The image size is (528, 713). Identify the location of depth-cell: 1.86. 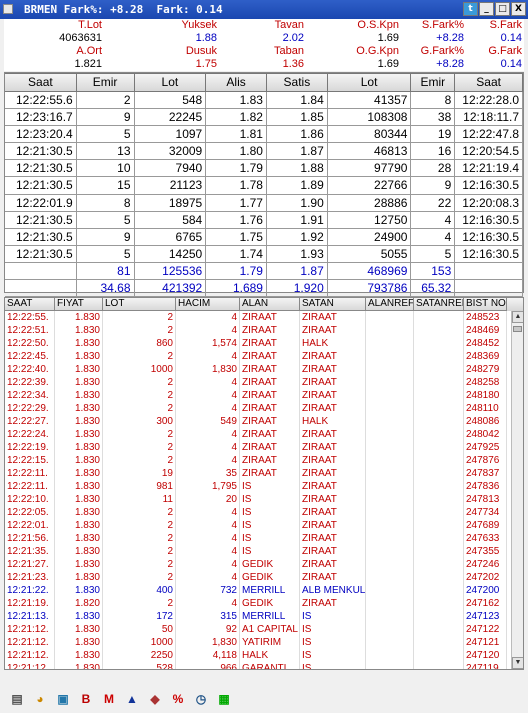
(297, 135).